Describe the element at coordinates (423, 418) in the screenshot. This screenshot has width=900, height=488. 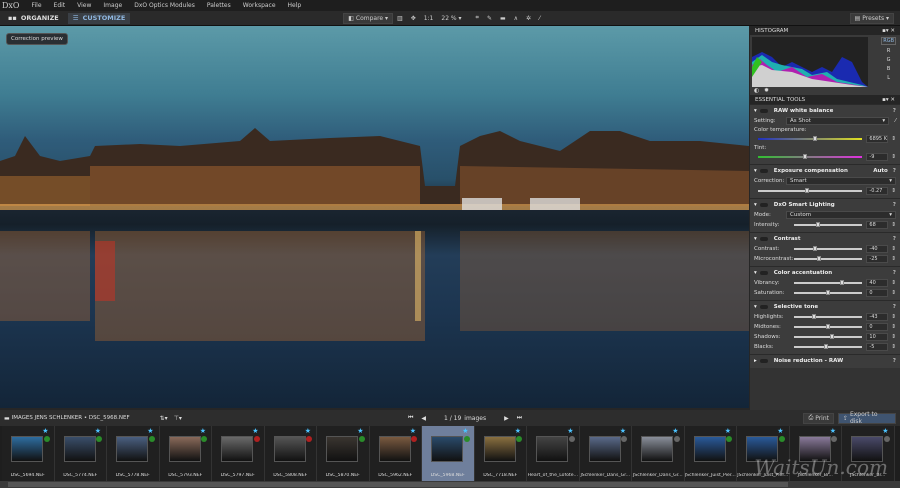
I see `prev-image-button: ◀` at that location.